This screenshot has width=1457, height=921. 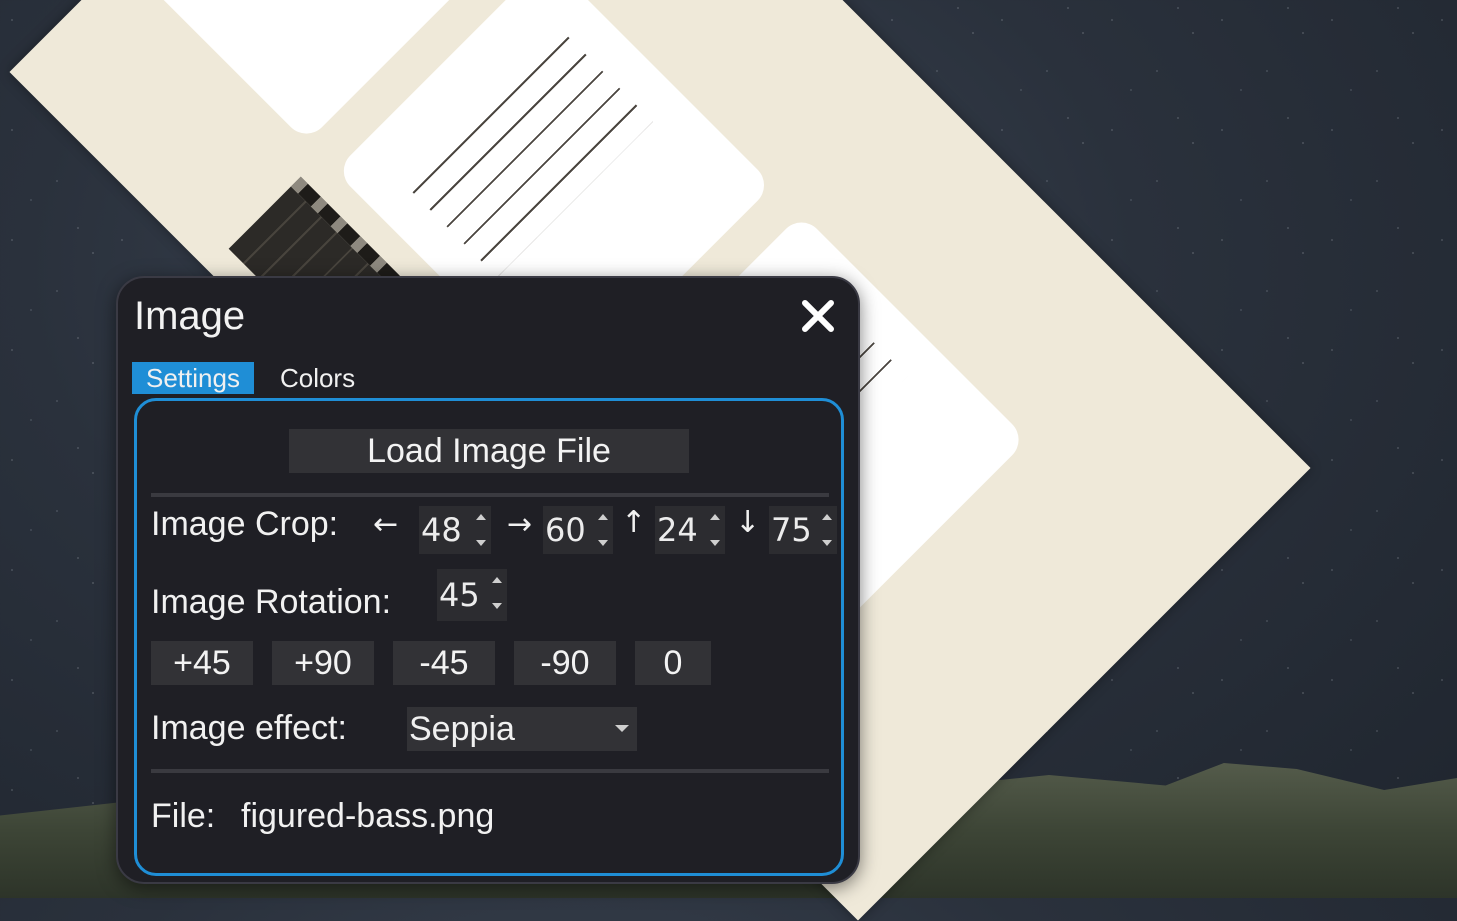 I want to click on chevron-down-icon, so click(x=622, y=728).